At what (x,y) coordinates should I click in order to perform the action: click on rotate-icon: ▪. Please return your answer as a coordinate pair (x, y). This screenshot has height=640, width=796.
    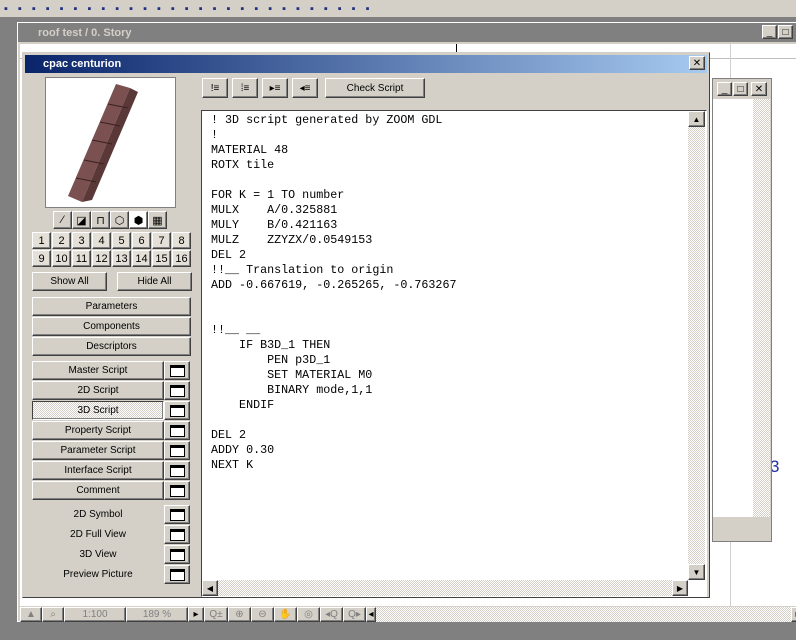
    Looking at the image, I should click on (215, 9).